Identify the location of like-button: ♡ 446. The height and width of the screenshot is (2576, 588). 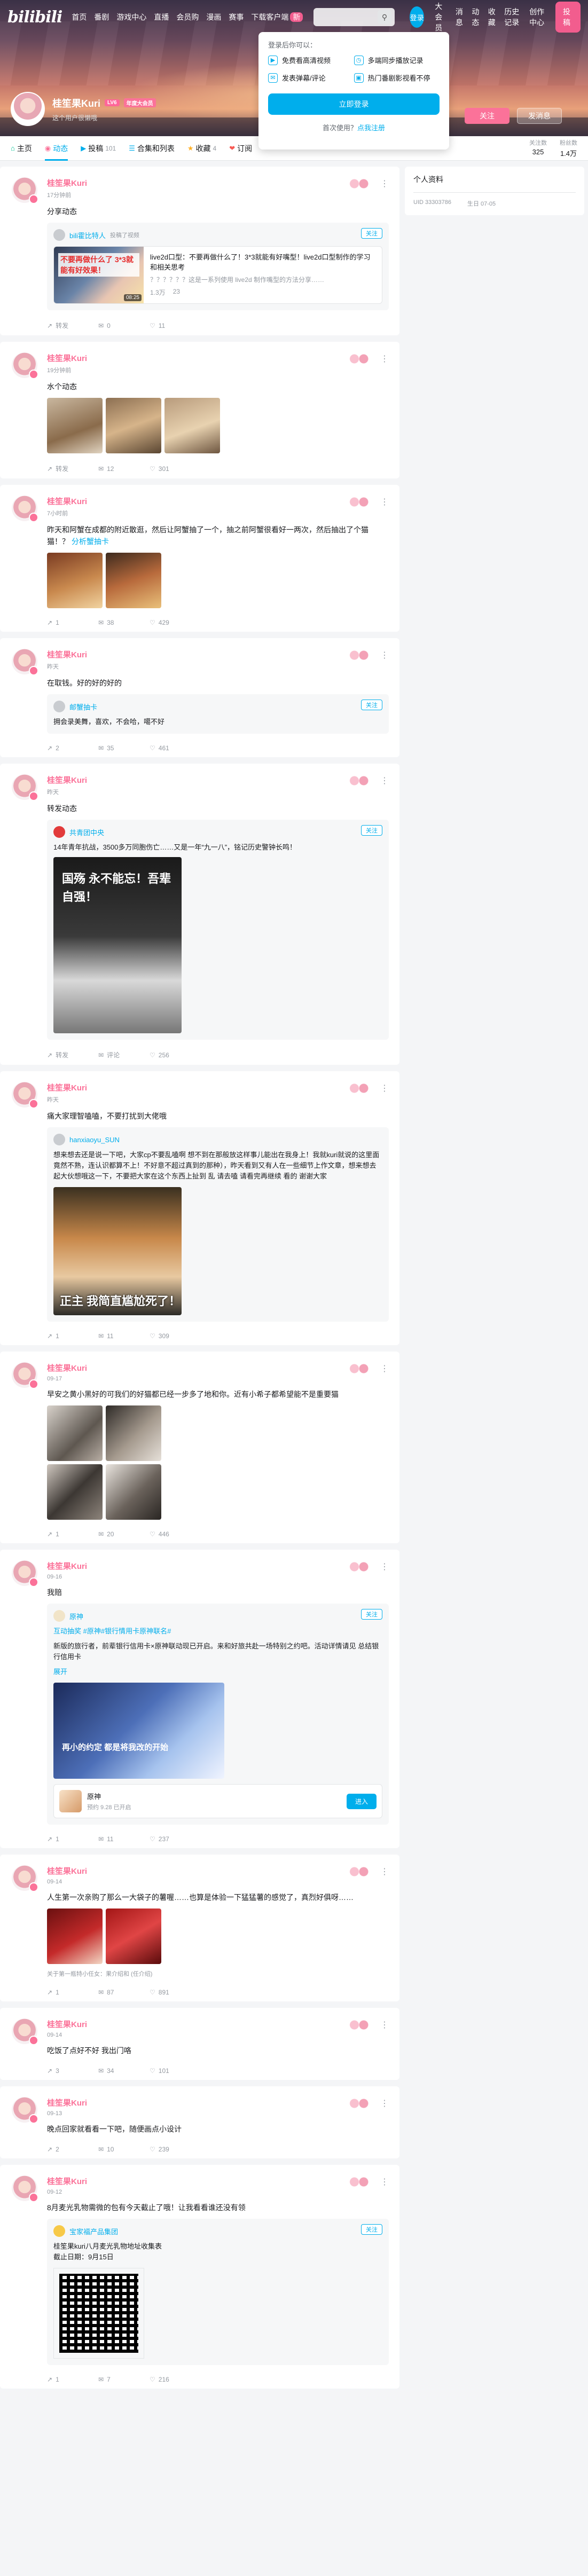
(175, 1534).